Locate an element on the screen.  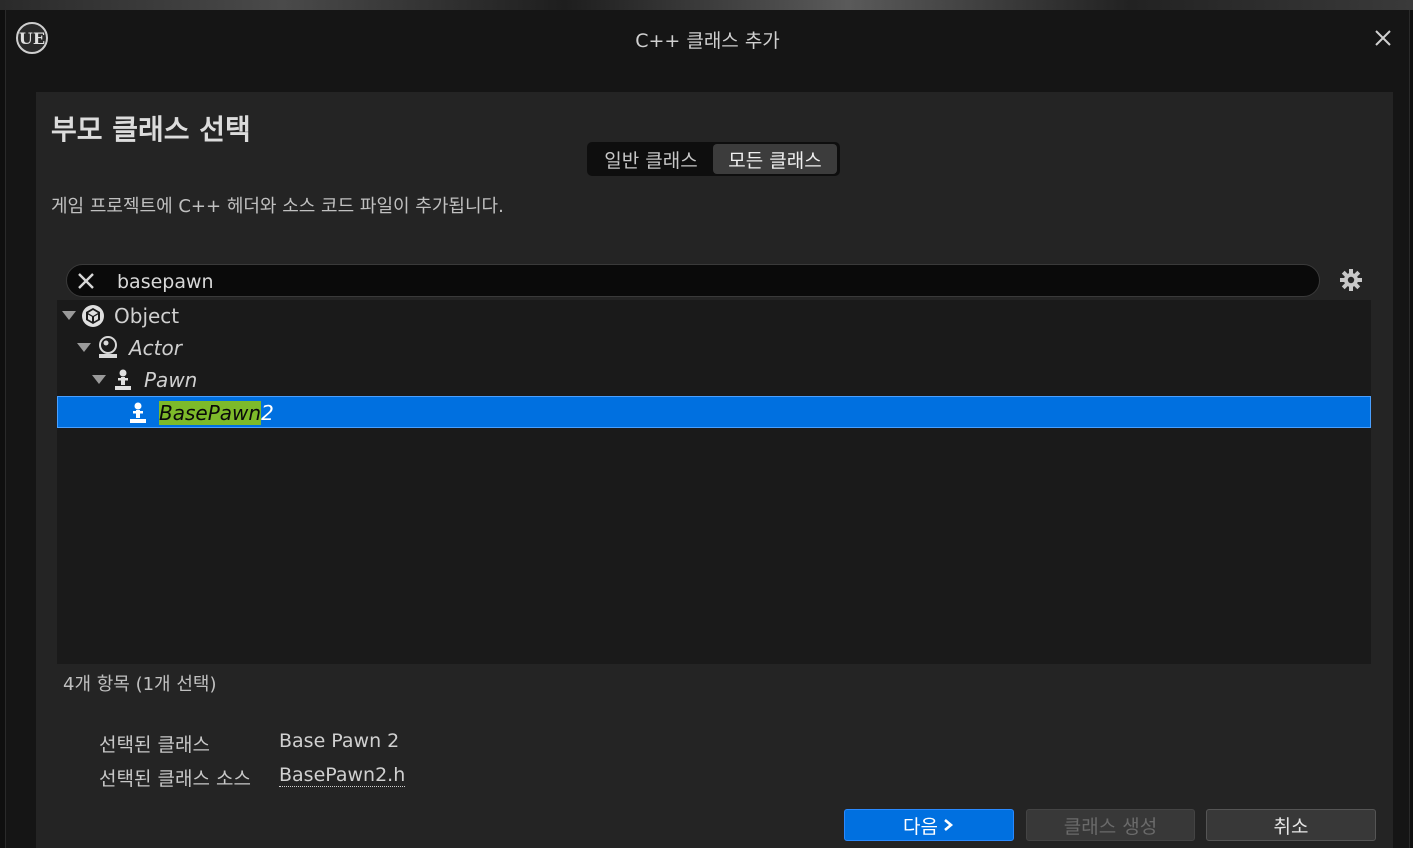
label-rest: 2 is located at coordinates (267, 413).